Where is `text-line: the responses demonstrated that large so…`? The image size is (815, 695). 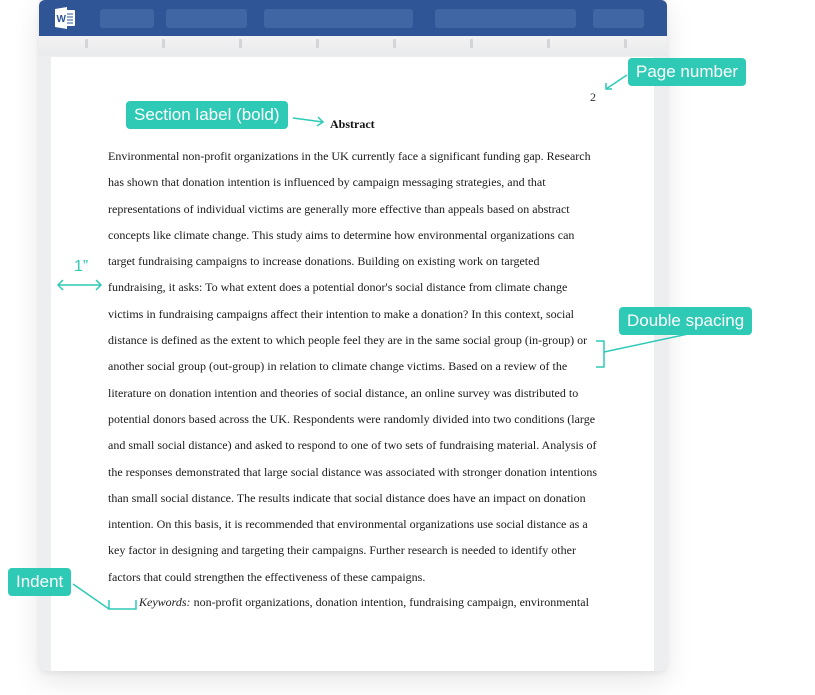 text-line: the responses demonstrated that large so… is located at coordinates (352, 471).